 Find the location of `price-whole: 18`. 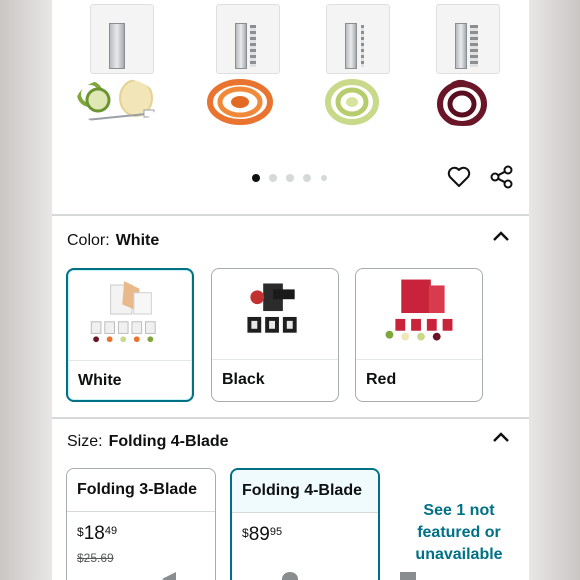

price-whole: 18 is located at coordinates (94, 533).